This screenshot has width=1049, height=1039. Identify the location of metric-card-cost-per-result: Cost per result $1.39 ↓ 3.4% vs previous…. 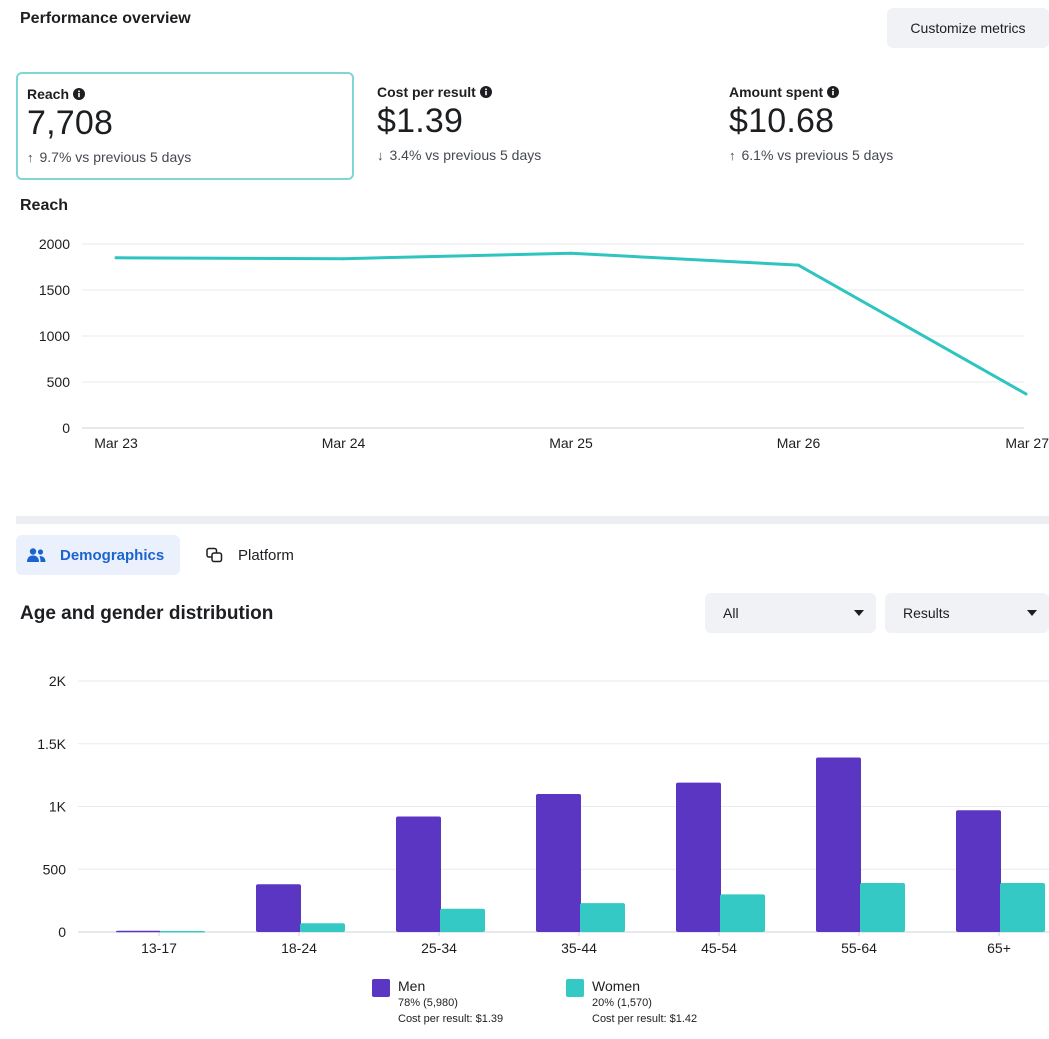
(537, 126).